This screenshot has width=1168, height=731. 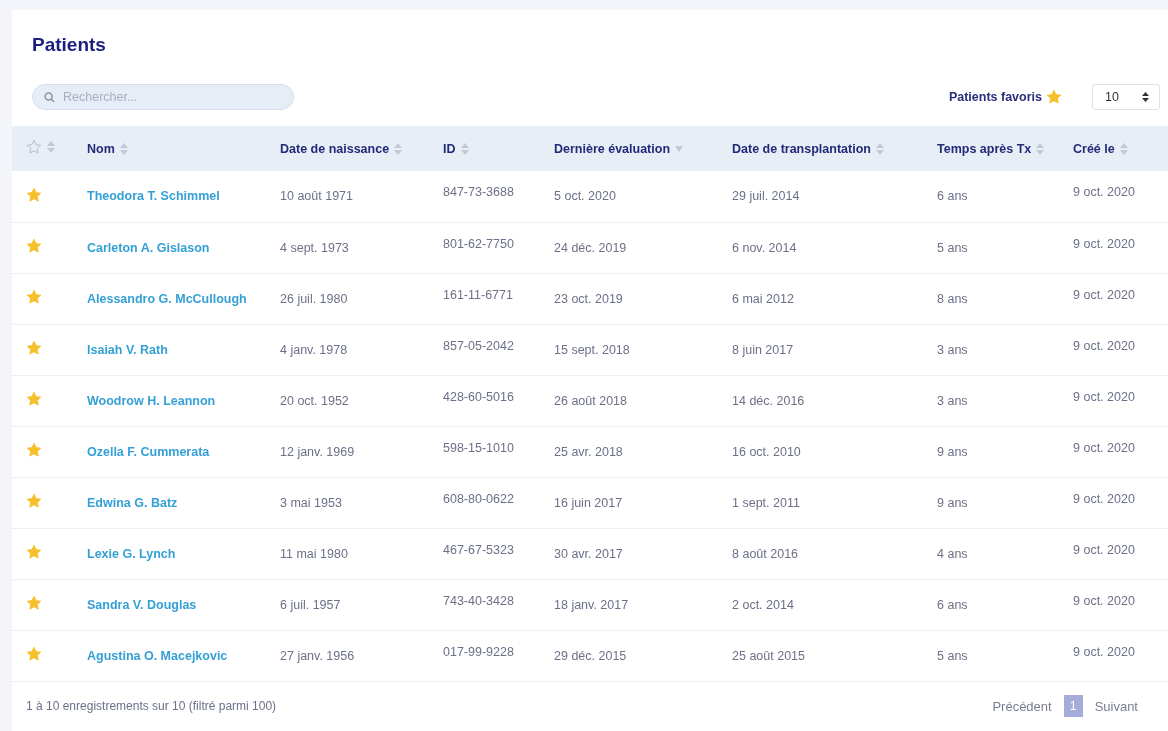 What do you see at coordinates (1073, 706) in the screenshot?
I see `page-button: 1` at bounding box center [1073, 706].